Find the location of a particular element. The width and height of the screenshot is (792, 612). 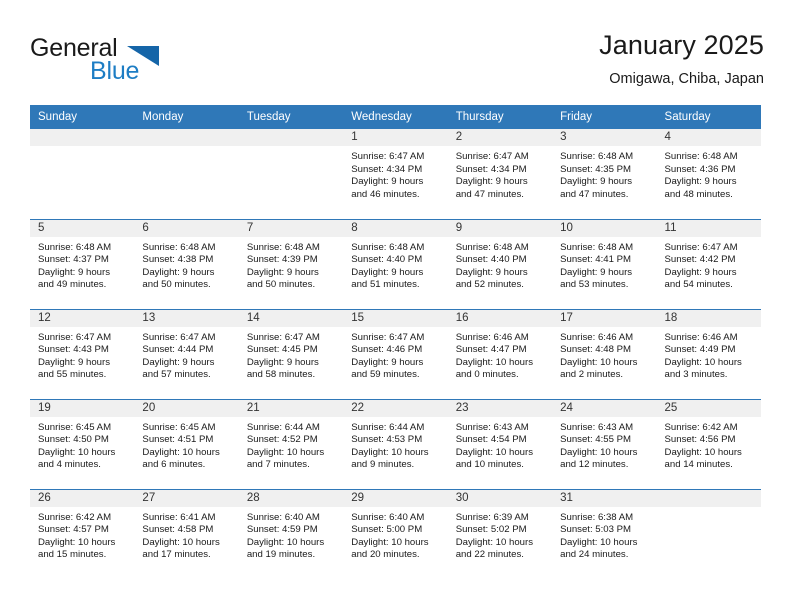

day-cell-empty is located at coordinates (186, 174).